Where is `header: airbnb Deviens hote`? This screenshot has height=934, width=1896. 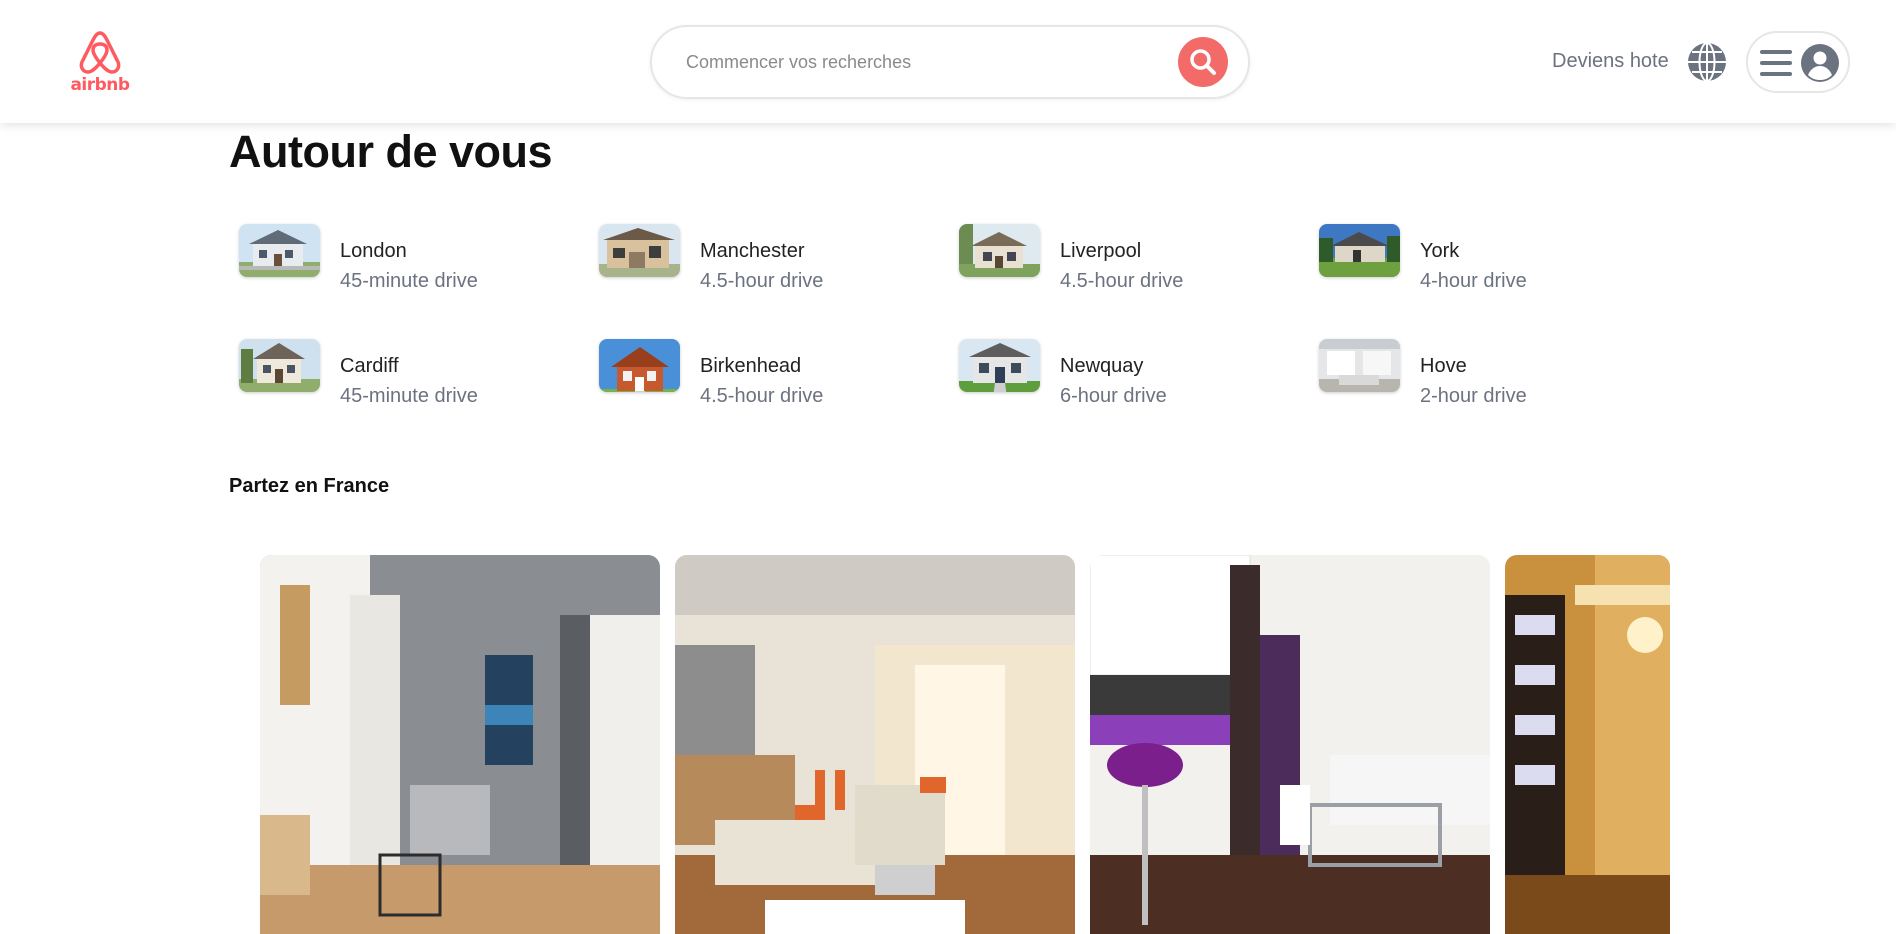
header: airbnb Deviens hote is located at coordinates (948, 61).